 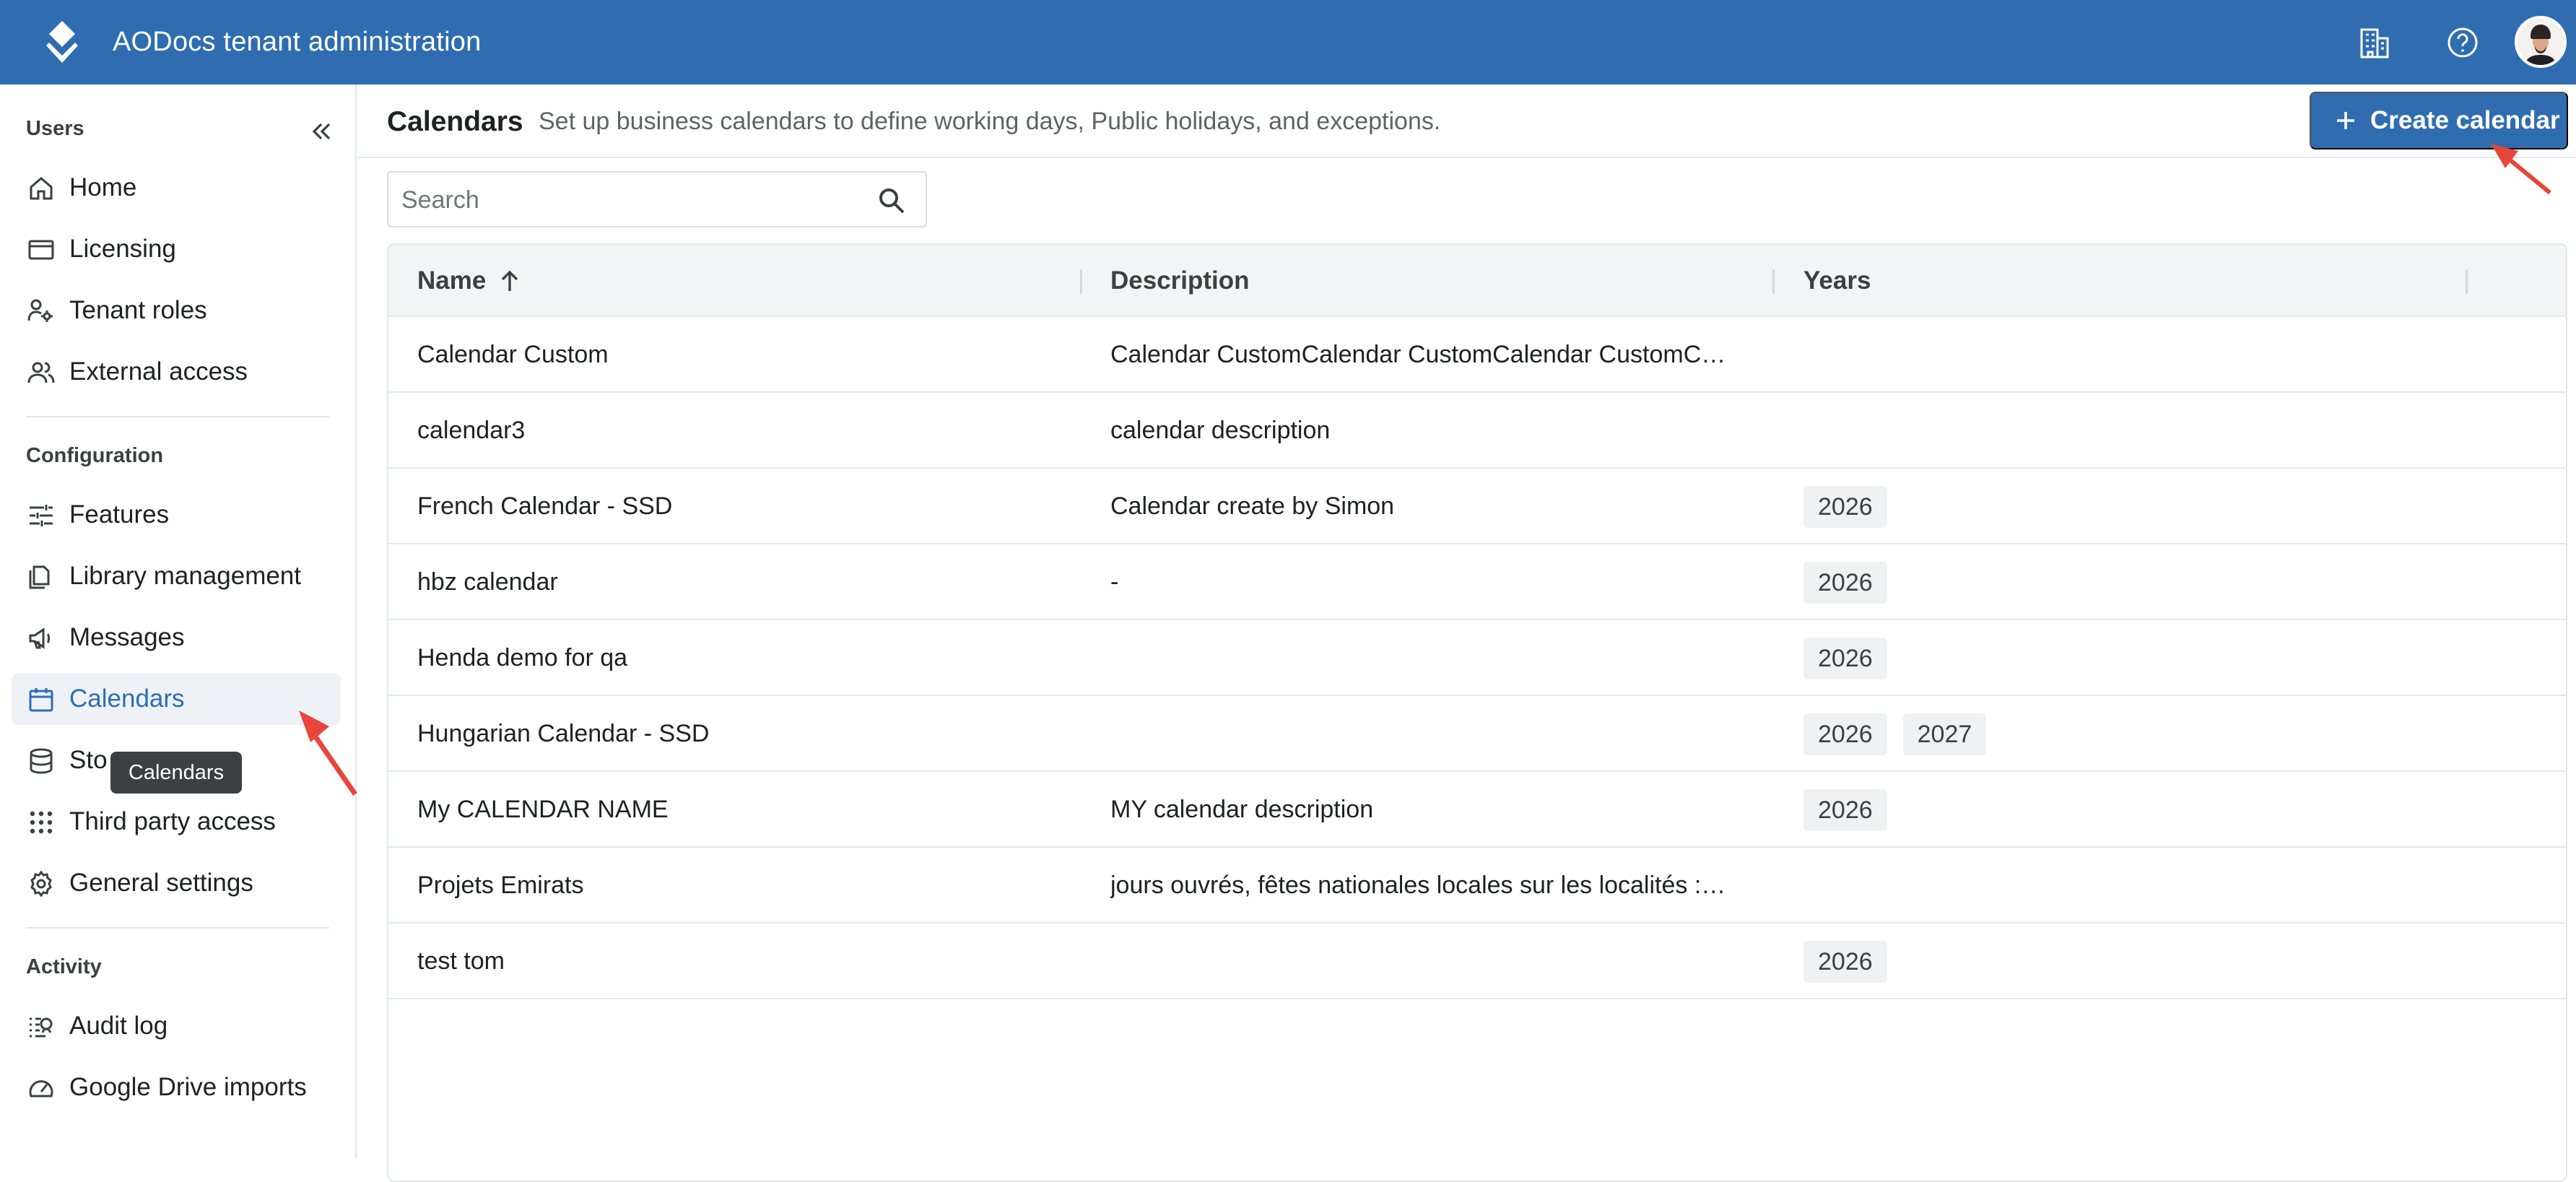 I want to click on create-calendar-label: Create calendar, so click(x=2465, y=120).